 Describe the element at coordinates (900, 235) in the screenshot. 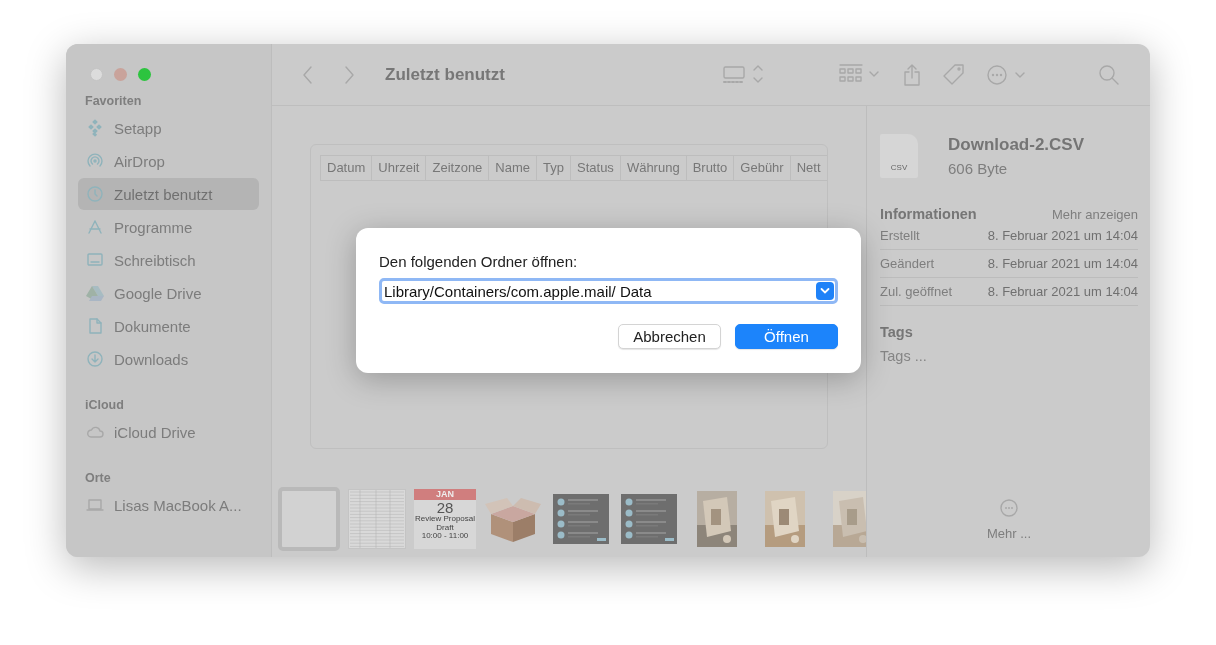

I see `info-label: Erstellt` at that location.